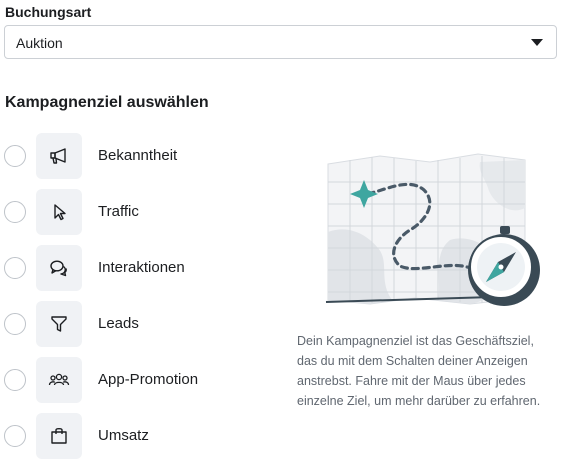 The height and width of the screenshot is (475, 562). Describe the element at coordinates (138, 155) in the screenshot. I see `objective-awareness-label: Bekanntheit` at that location.